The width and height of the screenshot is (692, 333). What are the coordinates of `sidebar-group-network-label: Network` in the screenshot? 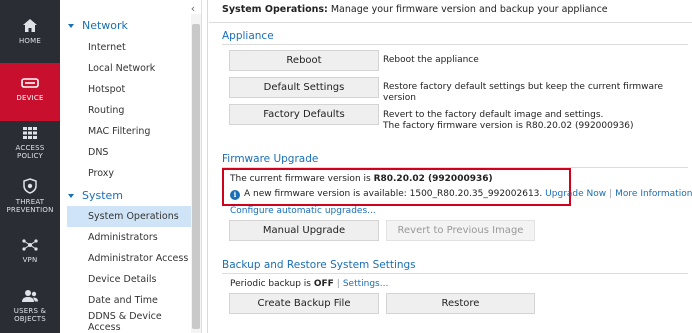 It's located at (105, 25).